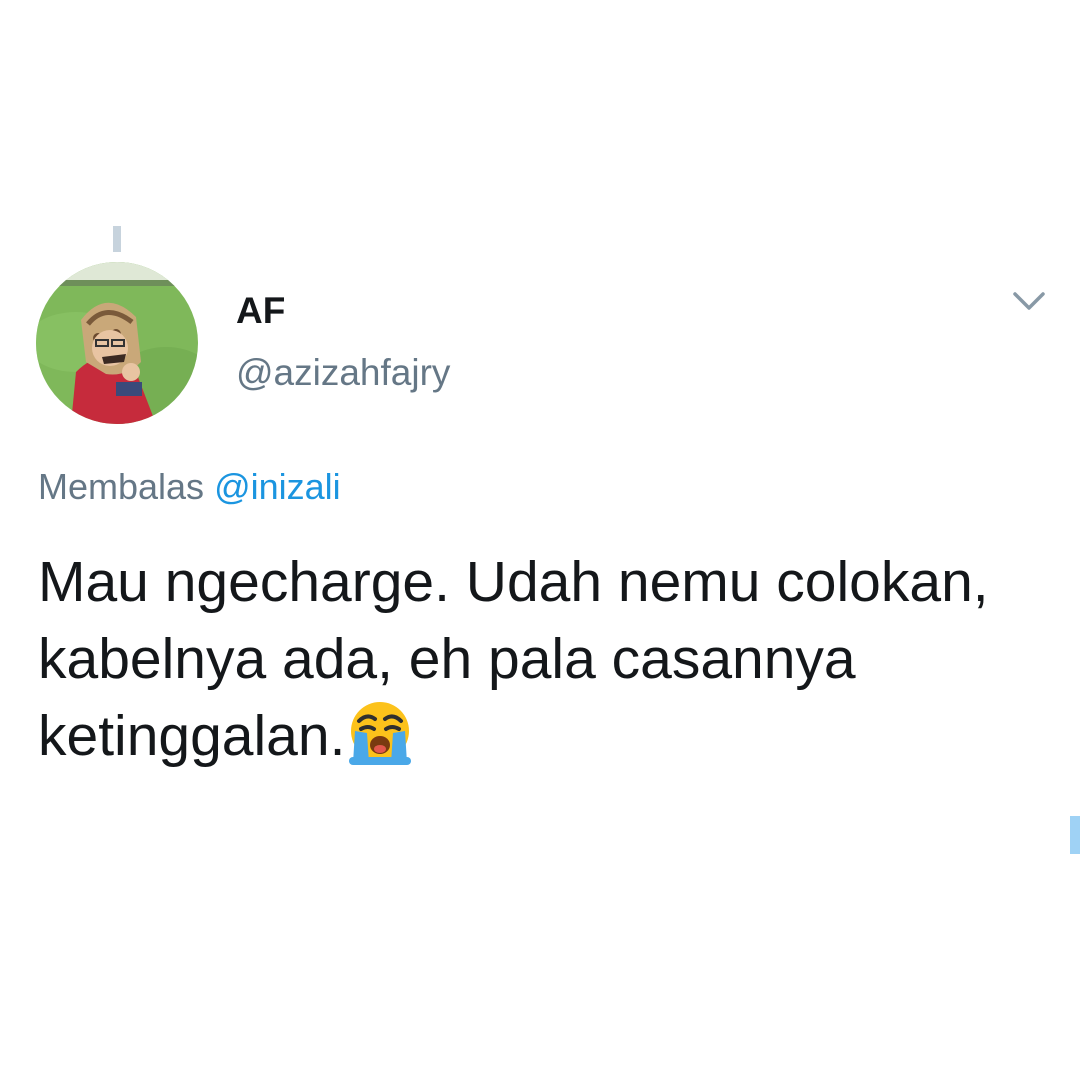  What do you see at coordinates (343, 373) in the screenshot?
I see `author-handle: @azizahfajry` at bounding box center [343, 373].